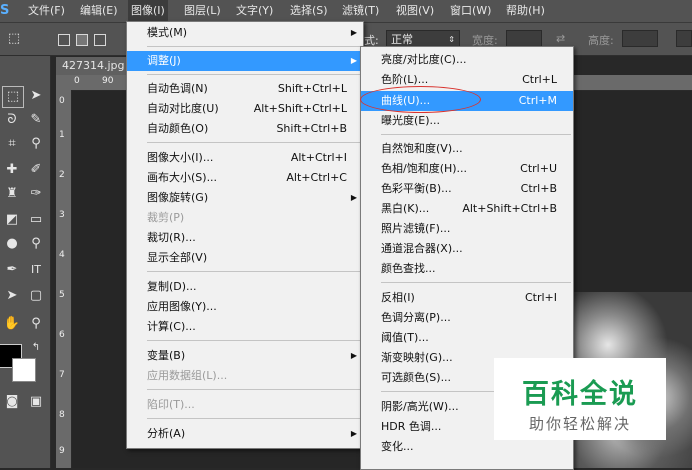 This screenshot has height=470, width=692. I want to click on crop-tool-icon: ⌗, so click(12, 144).